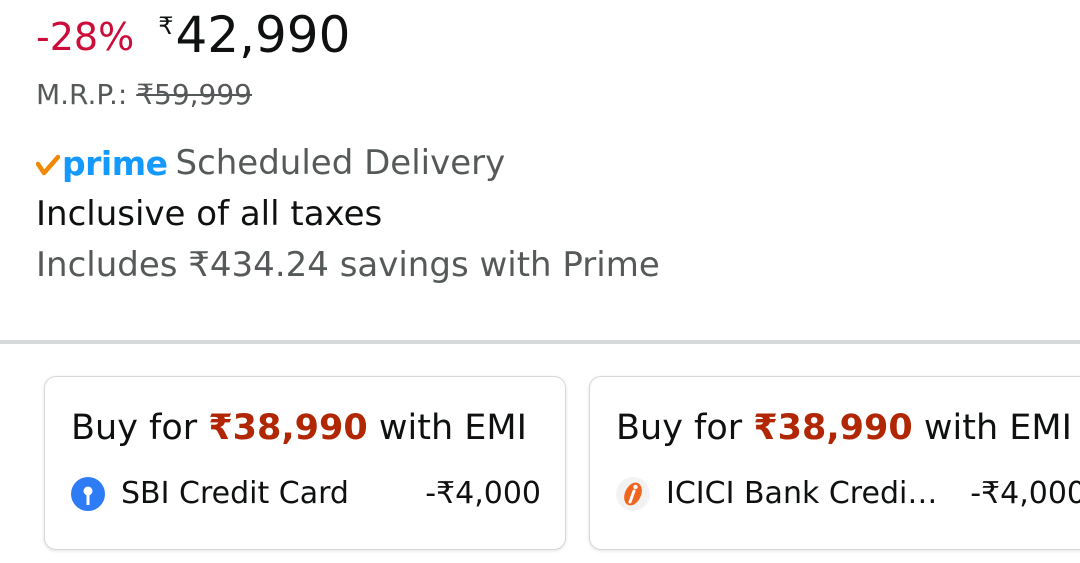 Image resolution: width=1080 pixels, height=563 pixels. Describe the element at coordinates (88, 494) in the screenshot. I see `sbi-logo-icon` at that location.